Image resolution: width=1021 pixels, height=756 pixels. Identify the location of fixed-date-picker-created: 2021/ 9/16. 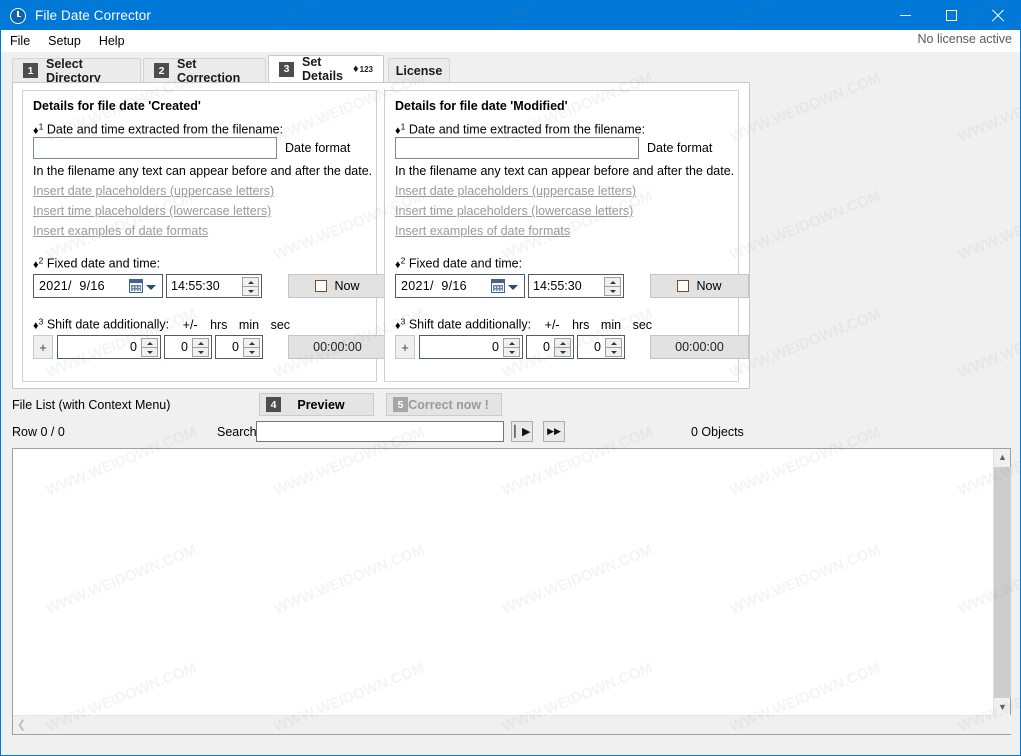
(98, 286).